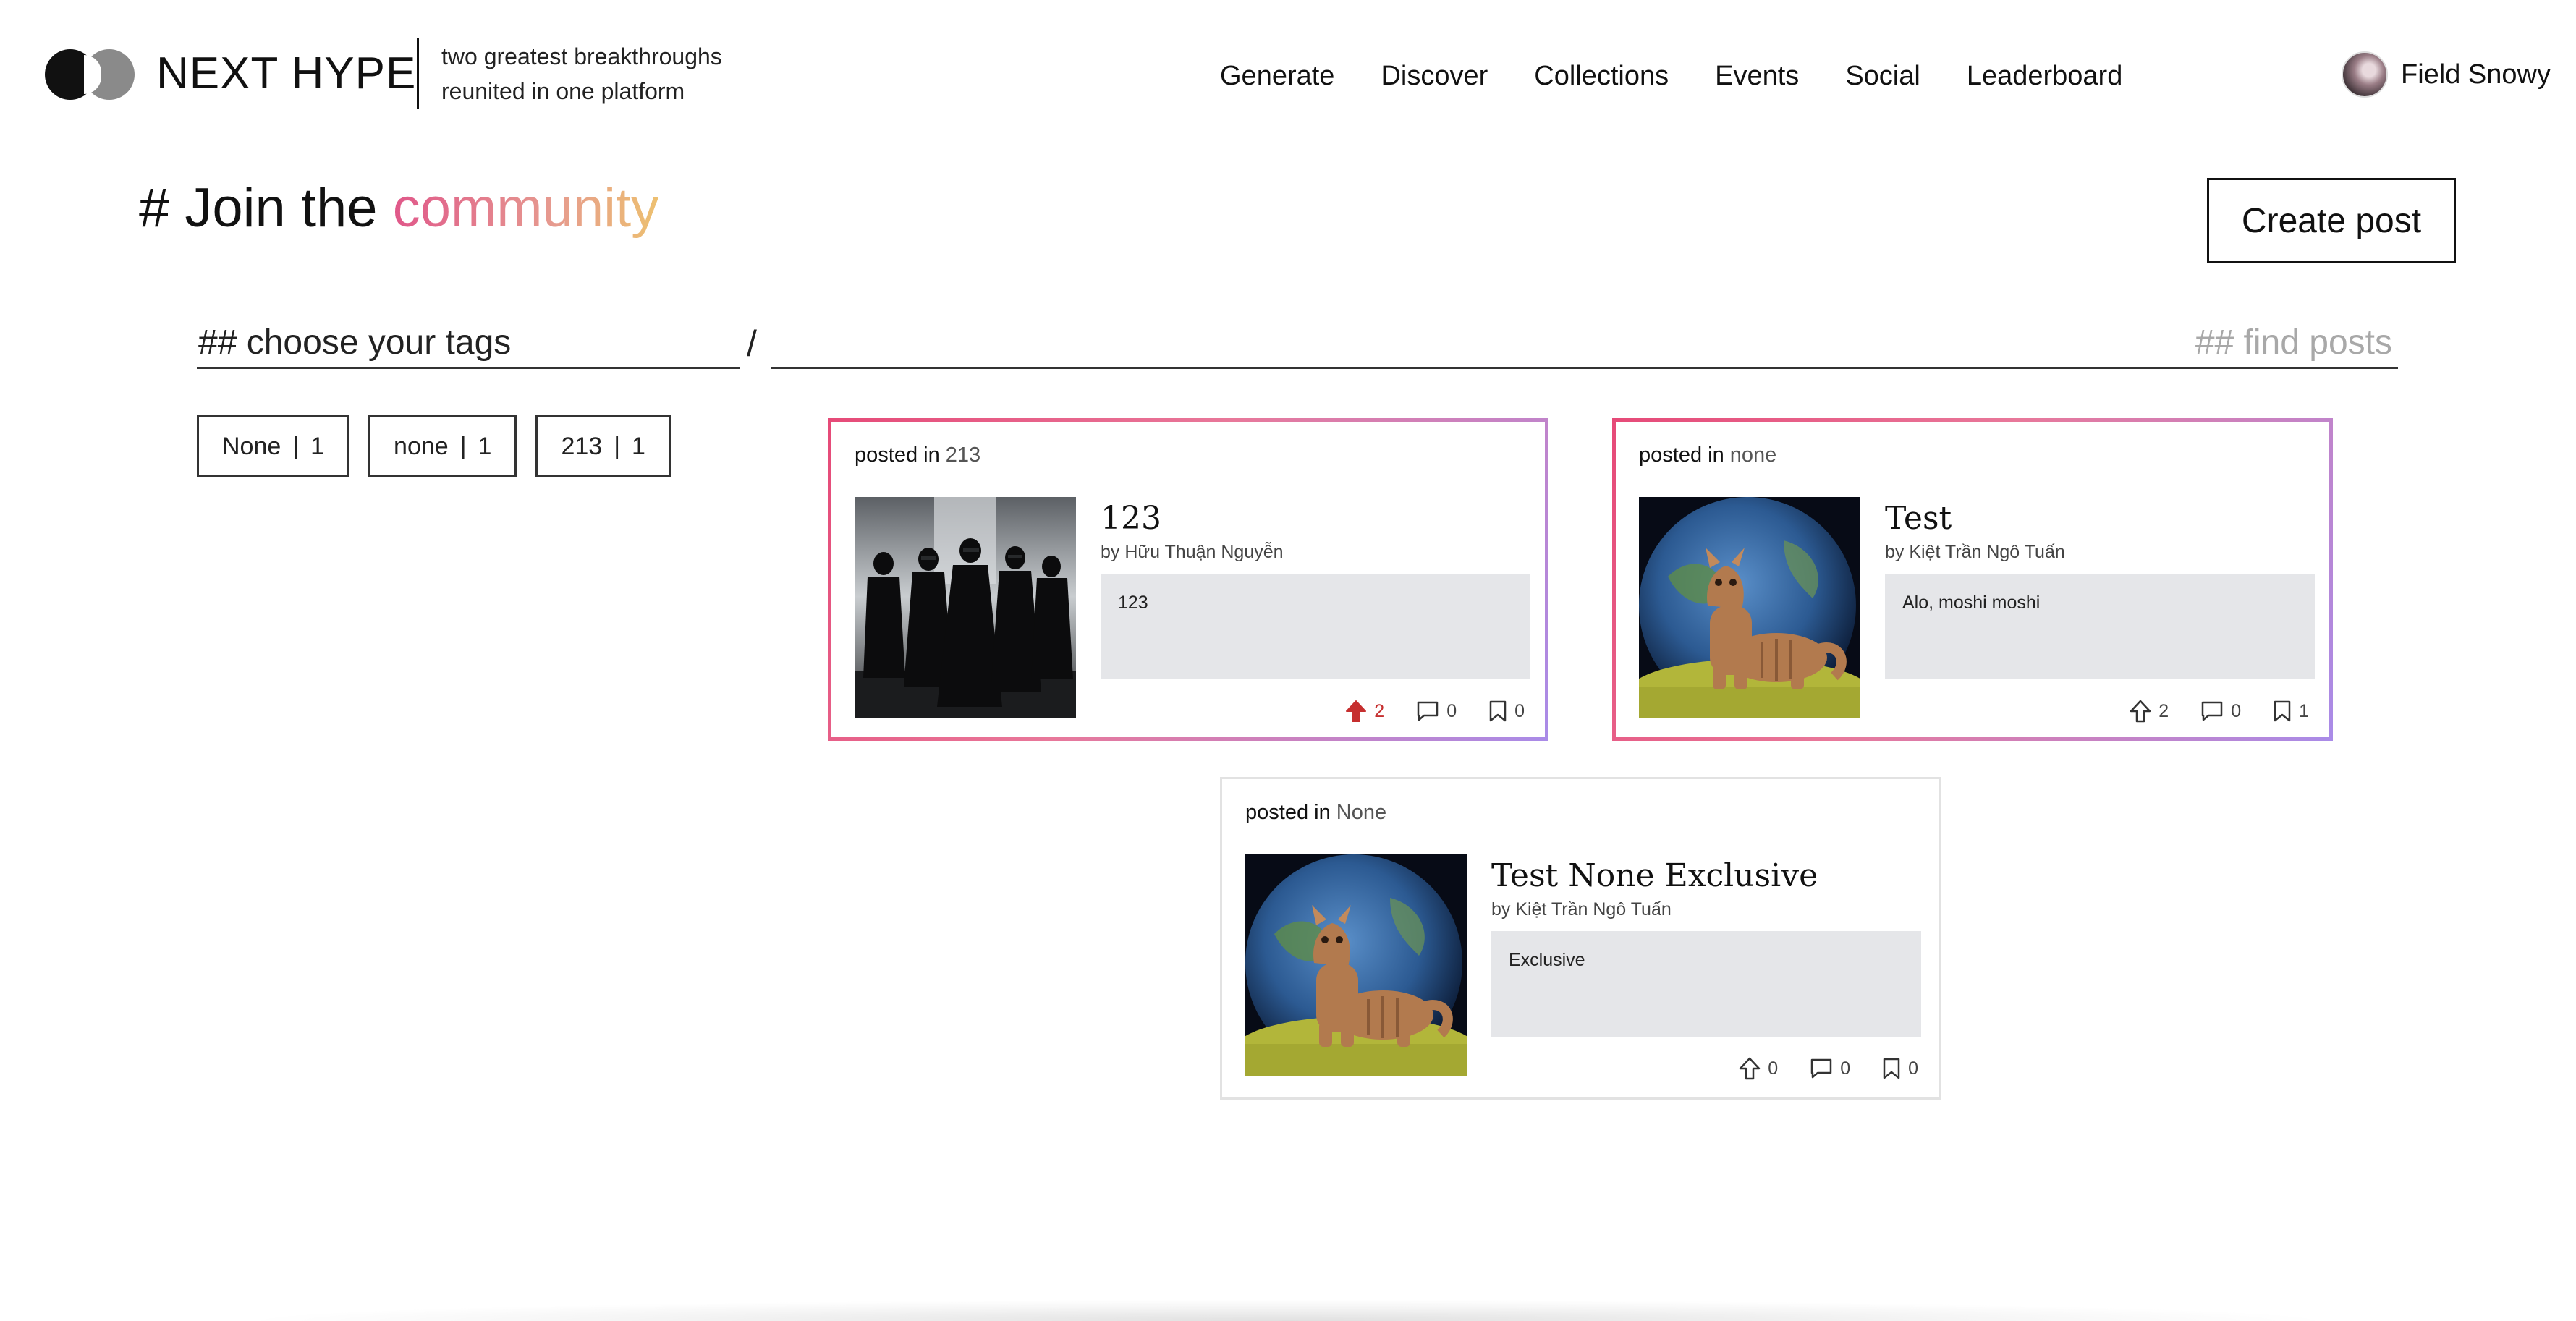  Describe the element at coordinates (421, 446) in the screenshot. I see `tag-chip-name: none` at that location.